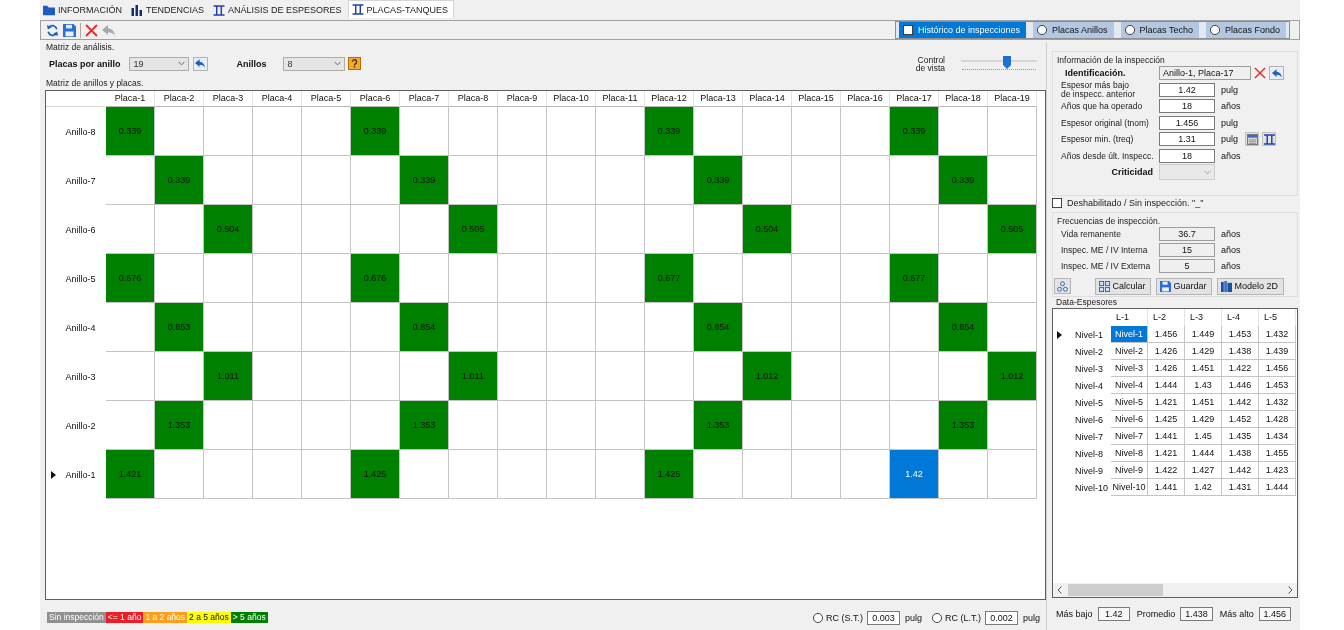  I want to click on matrix-cell: 0.676, so click(130, 278).